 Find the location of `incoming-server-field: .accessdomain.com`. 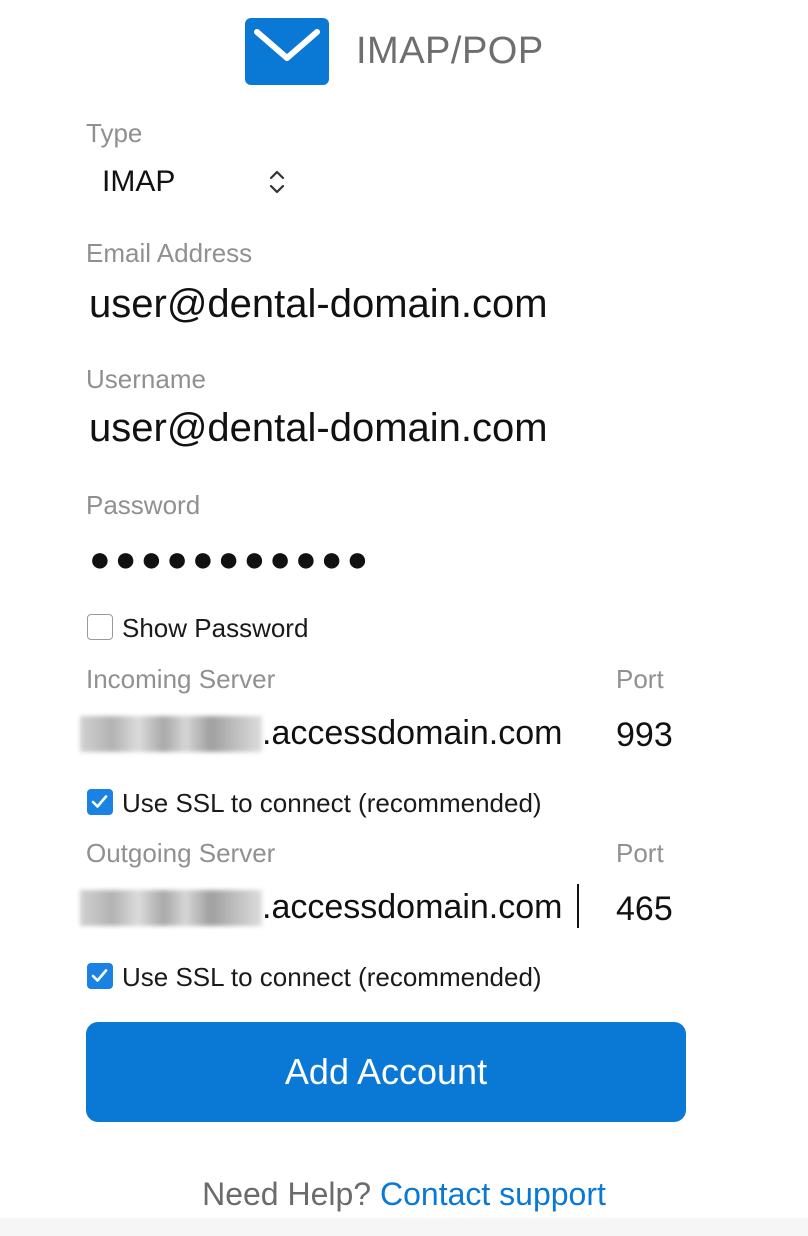

incoming-server-field: .accessdomain.com is located at coordinates (412, 733).